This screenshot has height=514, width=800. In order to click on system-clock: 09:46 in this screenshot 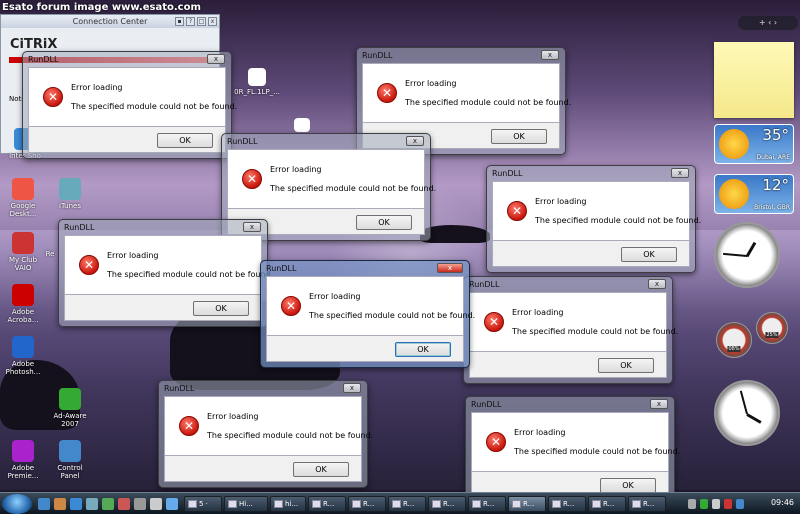, I will do `click(782, 502)`.